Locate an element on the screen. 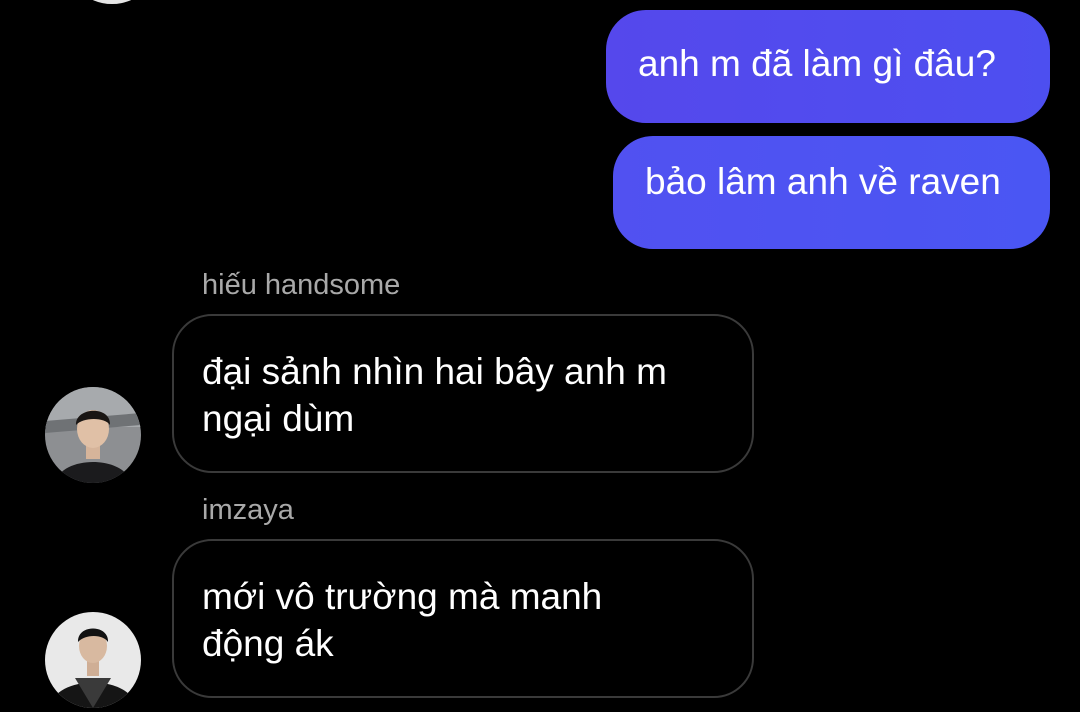  message-text-line: mới vô trường mà manh is located at coordinates (402, 596).